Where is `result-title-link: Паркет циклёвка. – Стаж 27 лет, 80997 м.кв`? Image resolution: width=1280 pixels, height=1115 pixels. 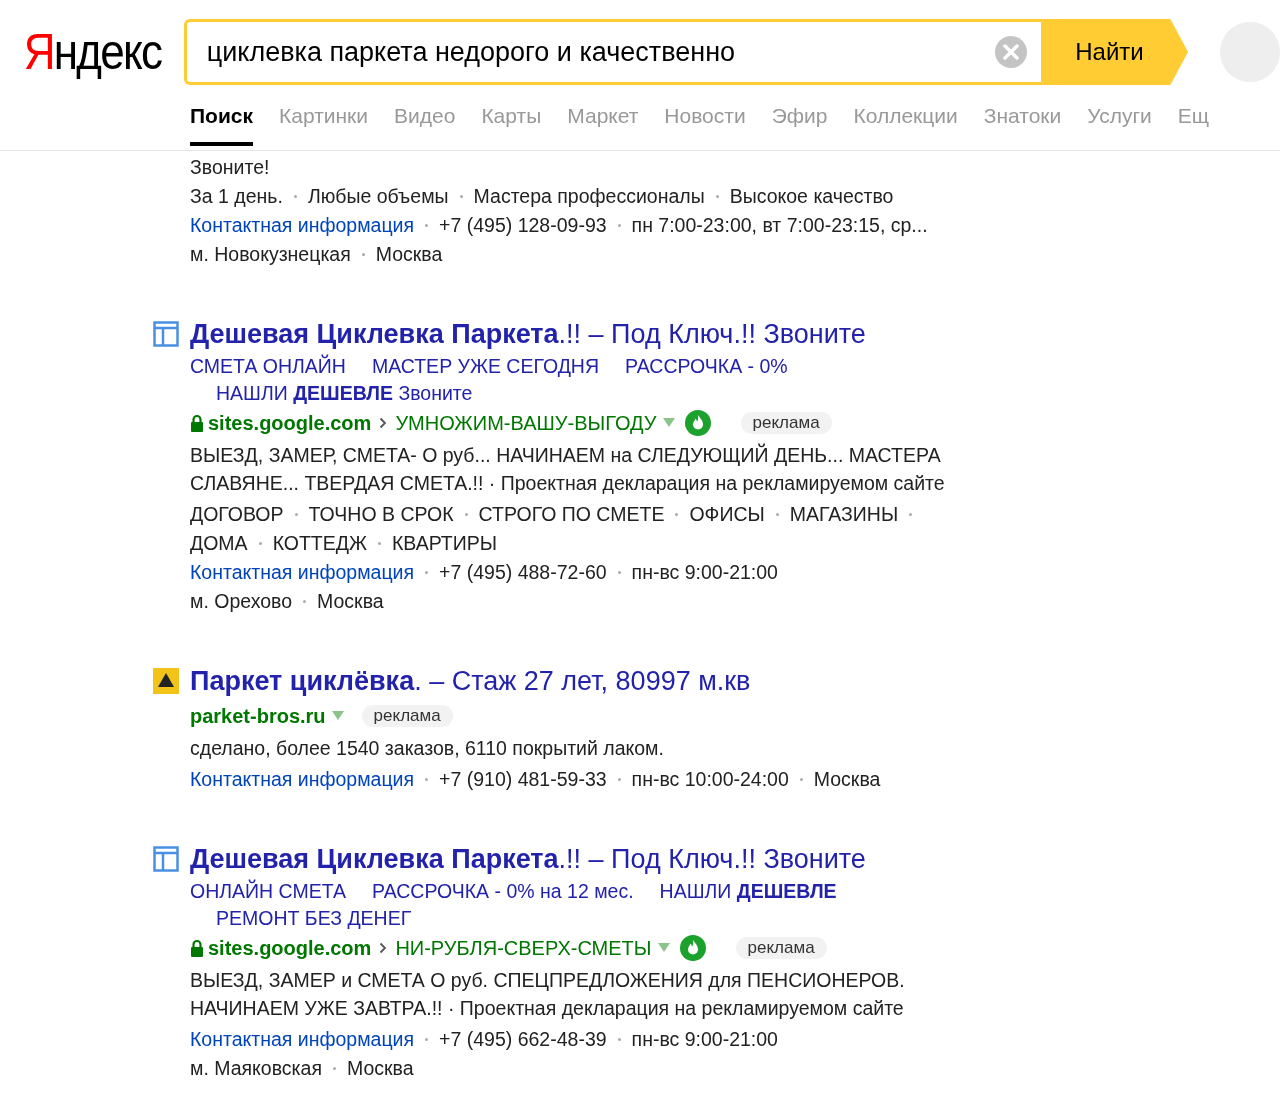
result-title-link: Паркет циклёвка. – Стаж 27 лет, 80997 м.кв is located at coordinates (470, 681).